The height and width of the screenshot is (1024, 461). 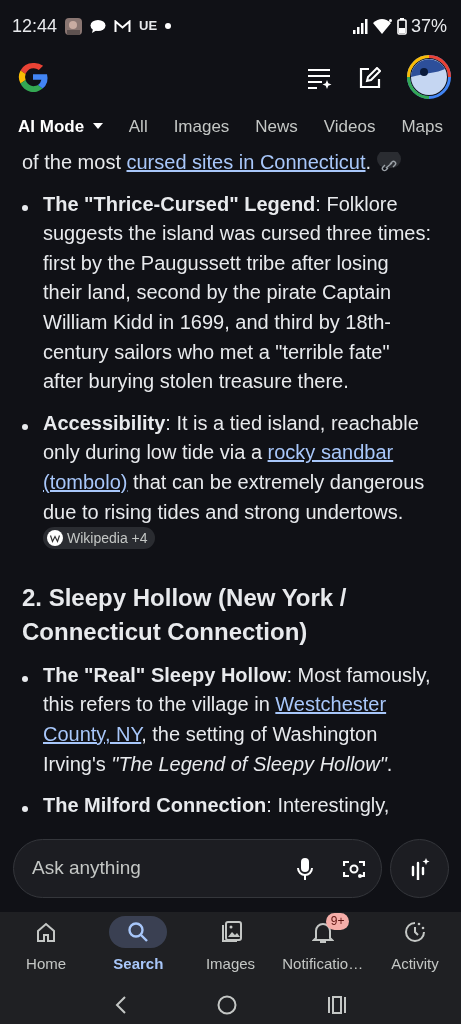 What do you see at coordinates (237, 719) in the screenshot?
I see `bullet-text: The "Real" Sleepy Hollow: Most famously, this refers to the village in Westchester County, NY, the setting of Washington Irving's "The Legend of Sleepy Hollow".` at bounding box center [237, 719].